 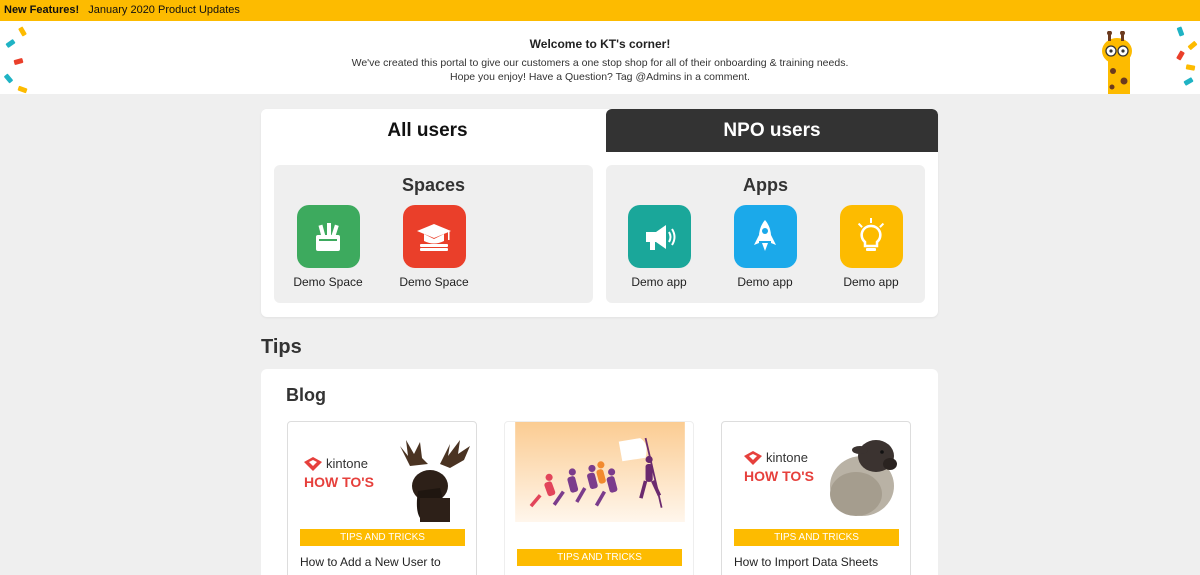 I want to click on toolbox-icon, so click(x=328, y=236).